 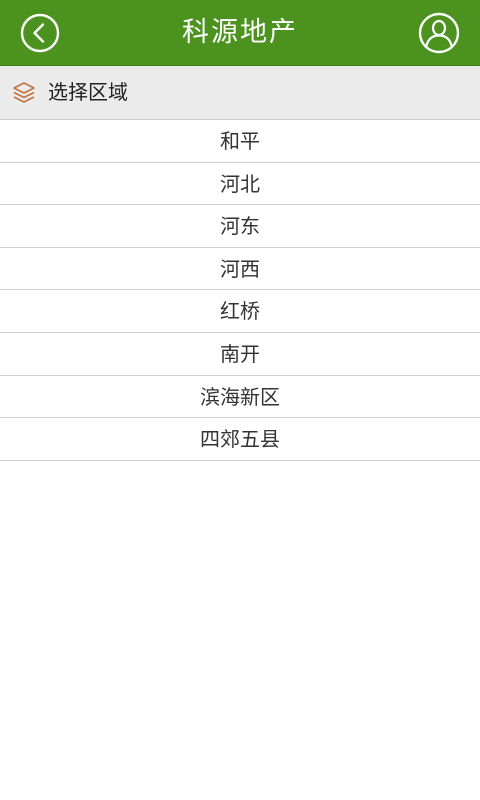 I want to click on section-title: 选择区域, so click(x=88, y=92).